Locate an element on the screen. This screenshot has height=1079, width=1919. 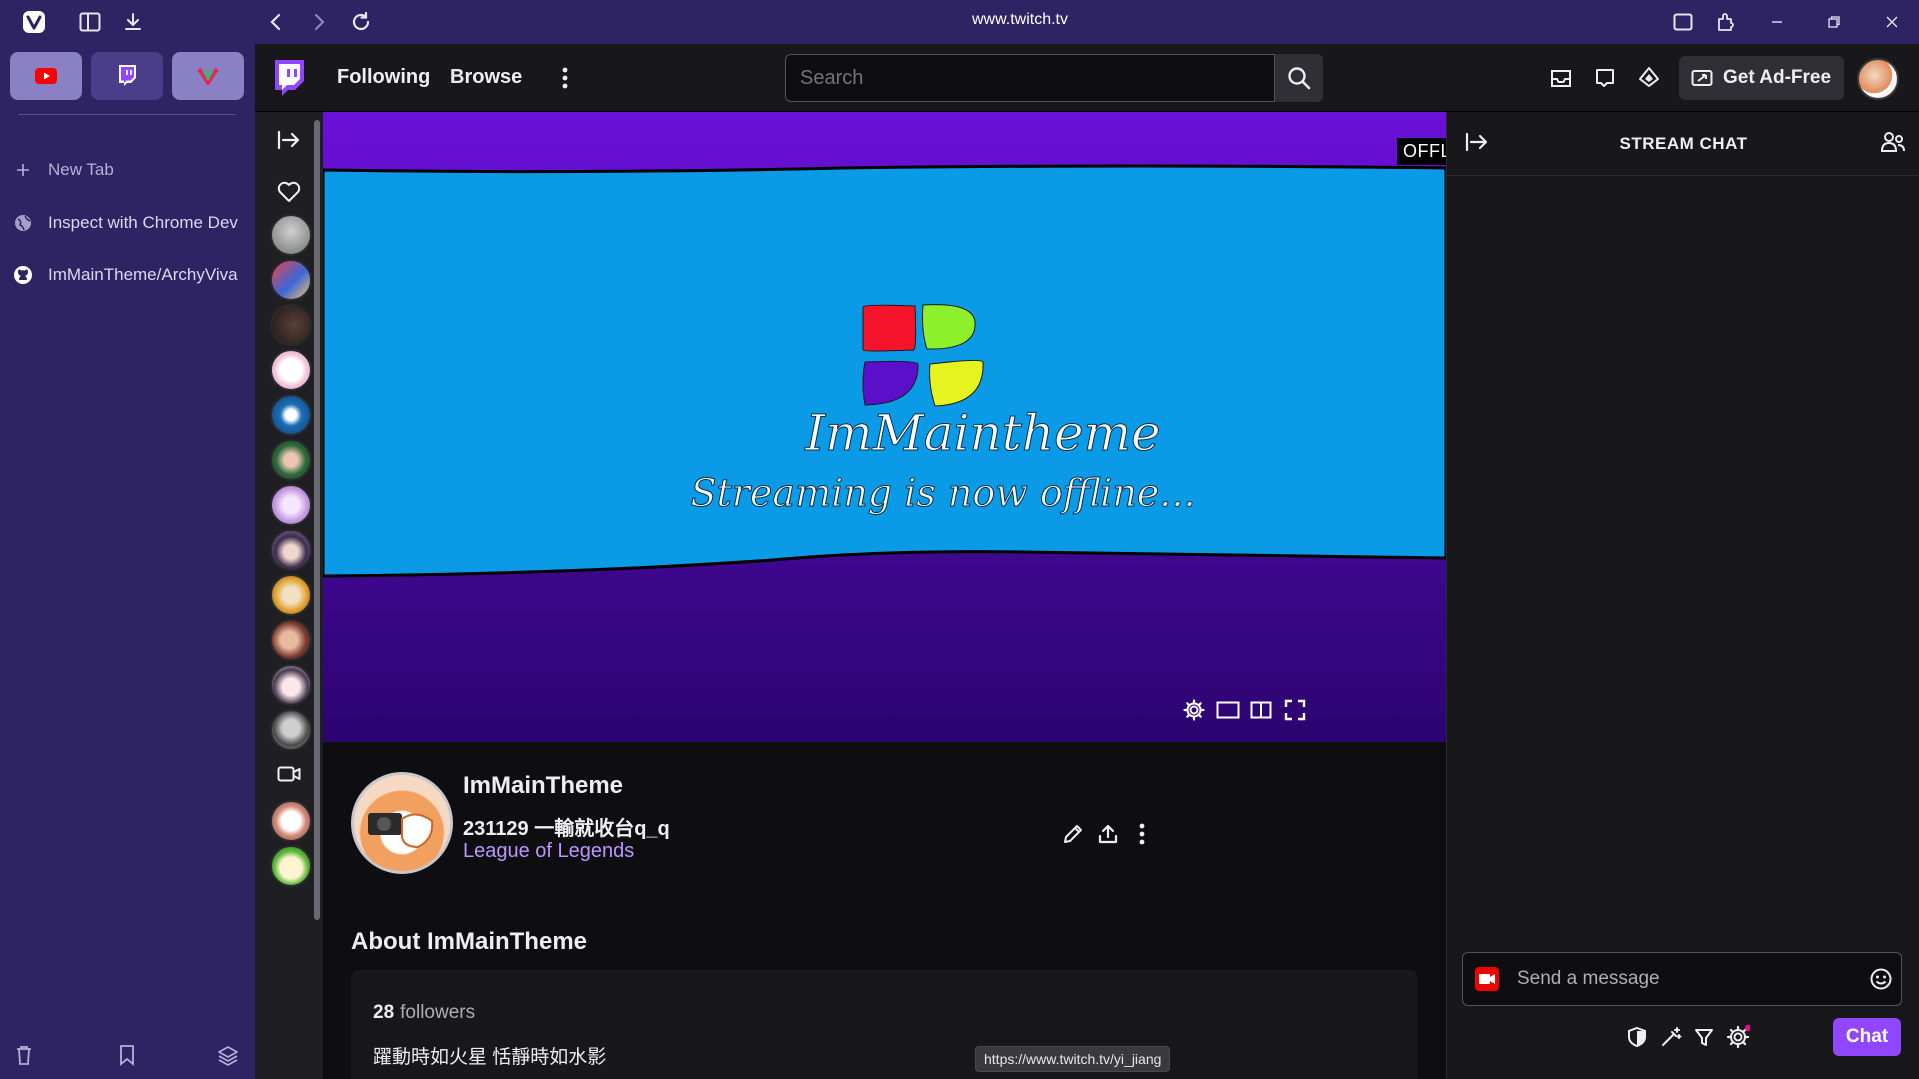
tab-inspect: Inspect with Chrome Dev is located at coordinates (128, 223).